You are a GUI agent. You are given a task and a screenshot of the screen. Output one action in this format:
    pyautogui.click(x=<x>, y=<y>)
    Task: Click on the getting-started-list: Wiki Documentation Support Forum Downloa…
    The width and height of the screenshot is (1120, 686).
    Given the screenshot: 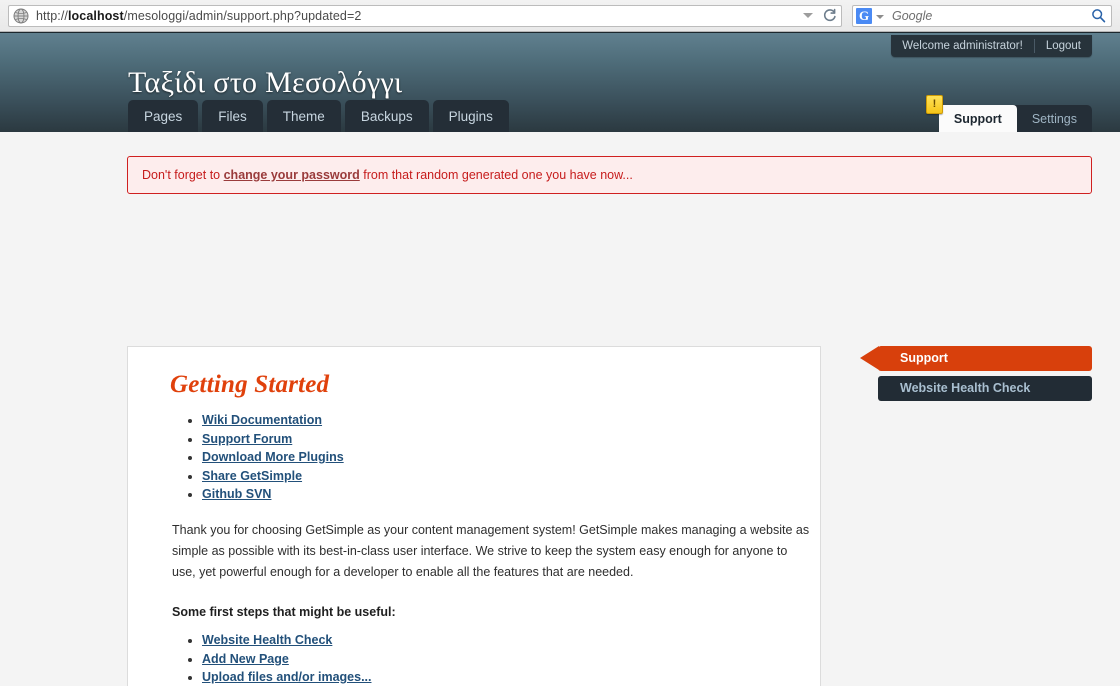 What is the action you would take?
    pyautogui.click(x=485, y=457)
    